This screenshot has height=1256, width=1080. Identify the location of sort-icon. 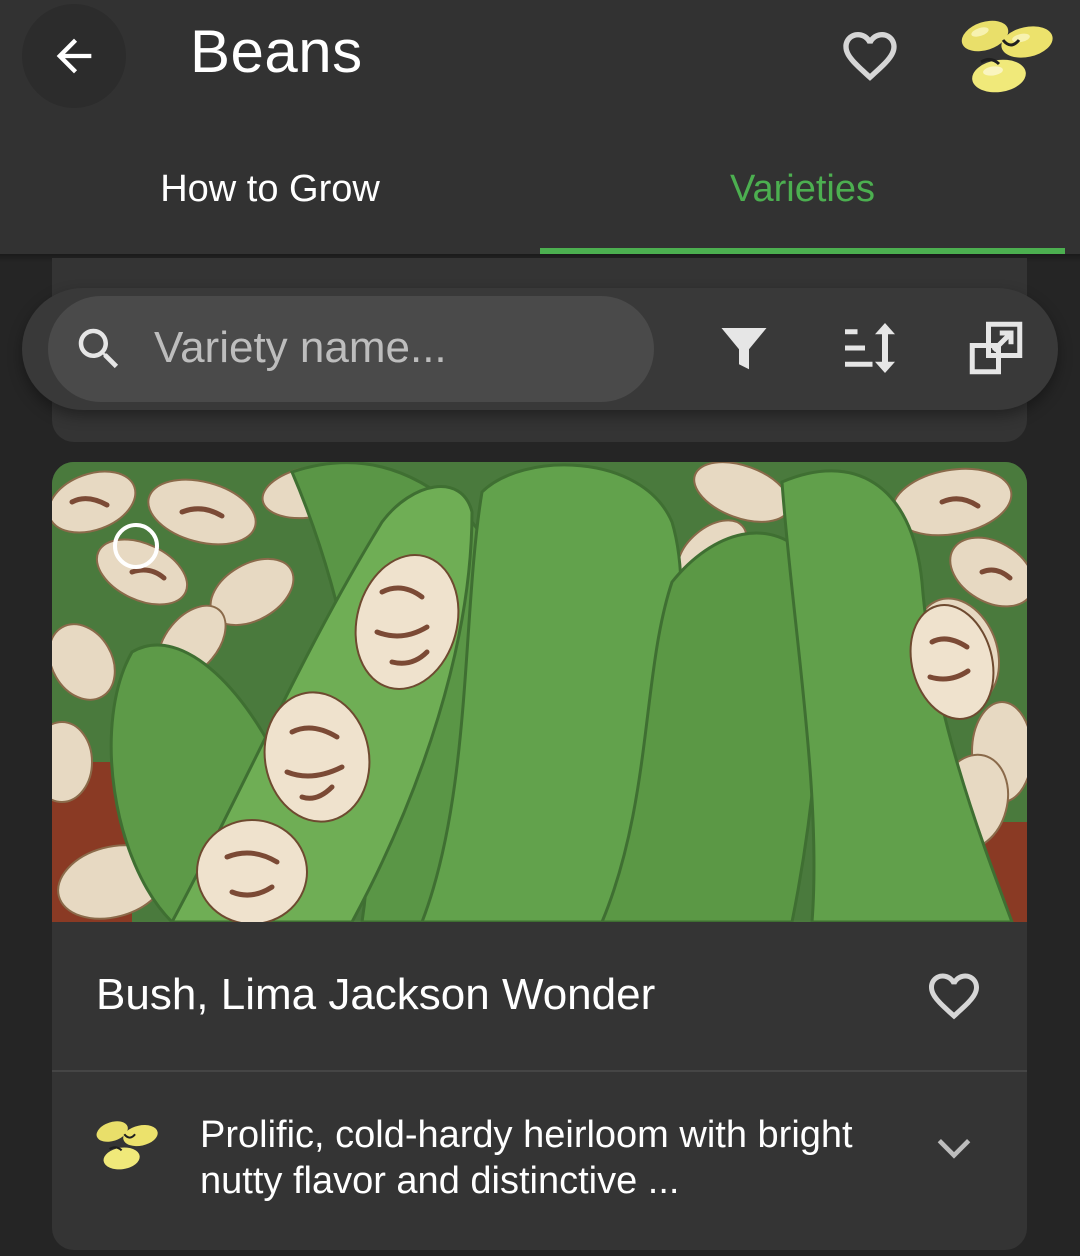
(870, 348).